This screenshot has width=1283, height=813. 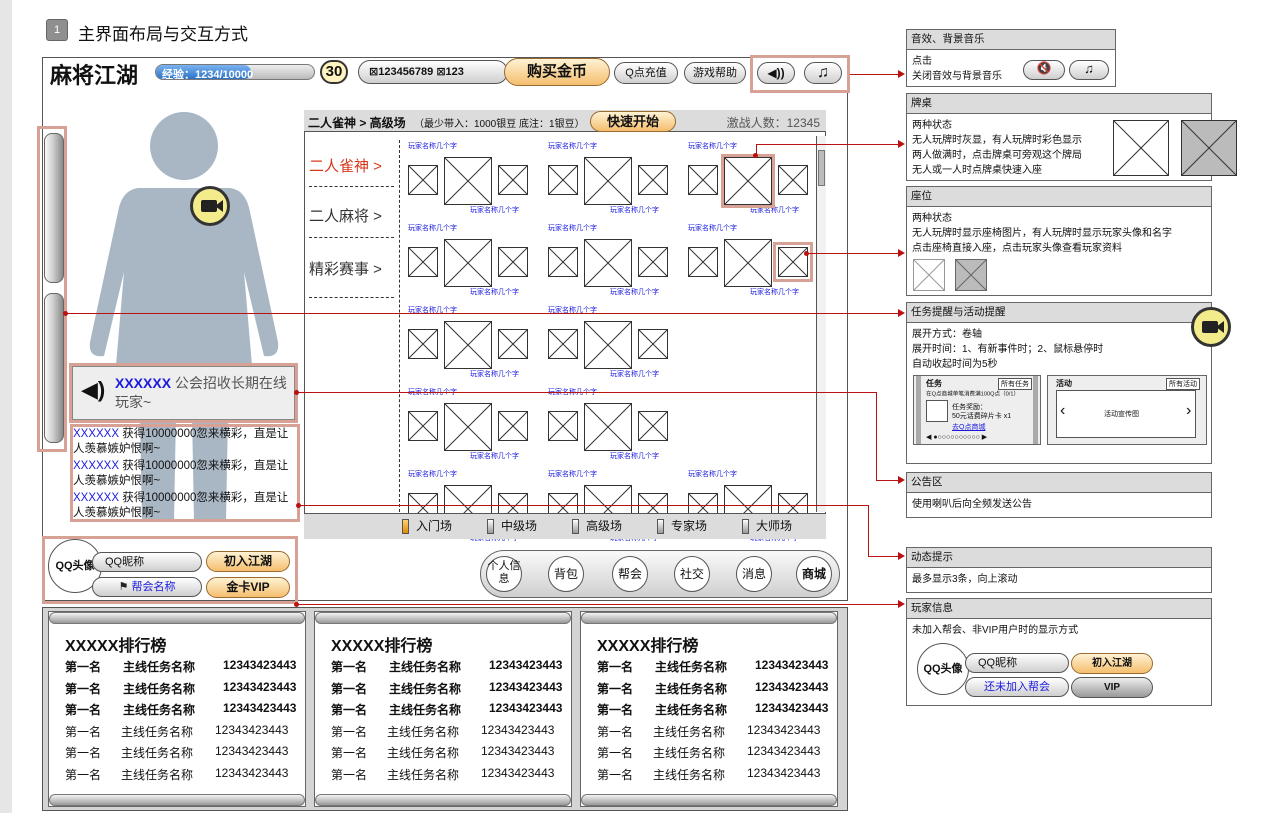 What do you see at coordinates (427, 527) in the screenshot?
I see `tab-beginner: 入门场` at bounding box center [427, 527].